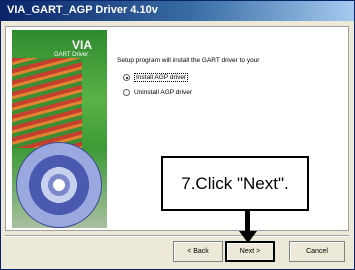 The height and width of the screenshot is (270, 355). I want to click on via-logo: VIA, so click(82, 45).